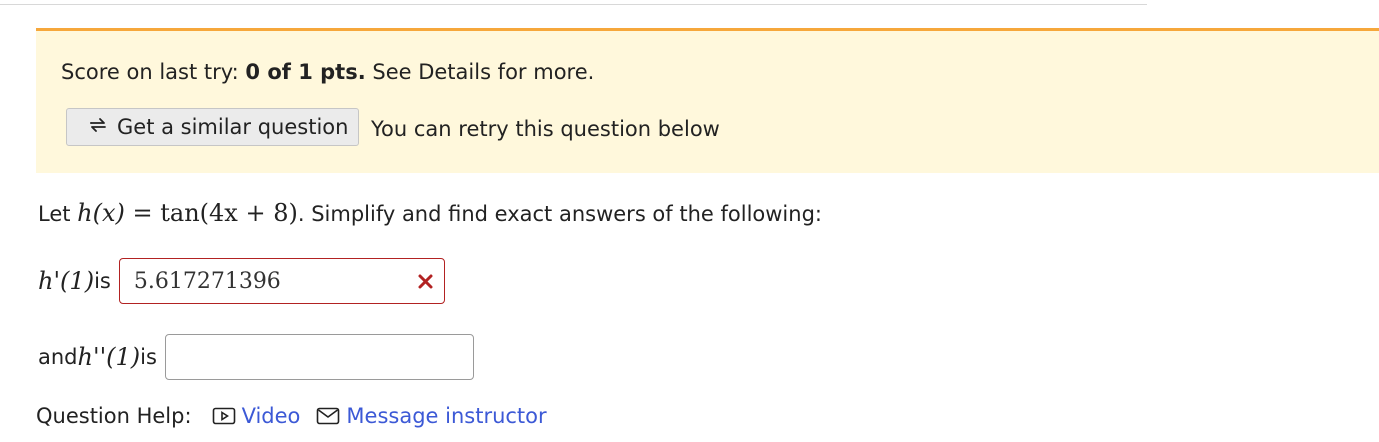 Image resolution: width=1379 pixels, height=442 pixels. Describe the element at coordinates (328, 416) in the screenshot. I see `envelope-icon` at that location.